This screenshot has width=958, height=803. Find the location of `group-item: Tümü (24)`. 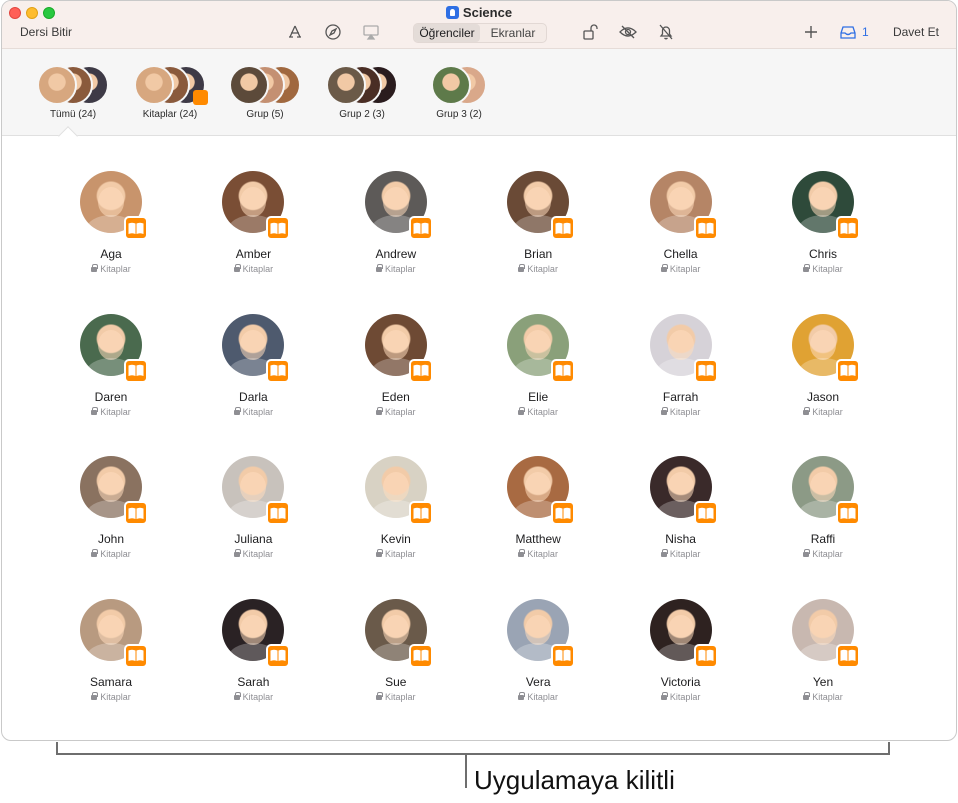

group-item: Tümü (24) is located at coordinates (73, 92).